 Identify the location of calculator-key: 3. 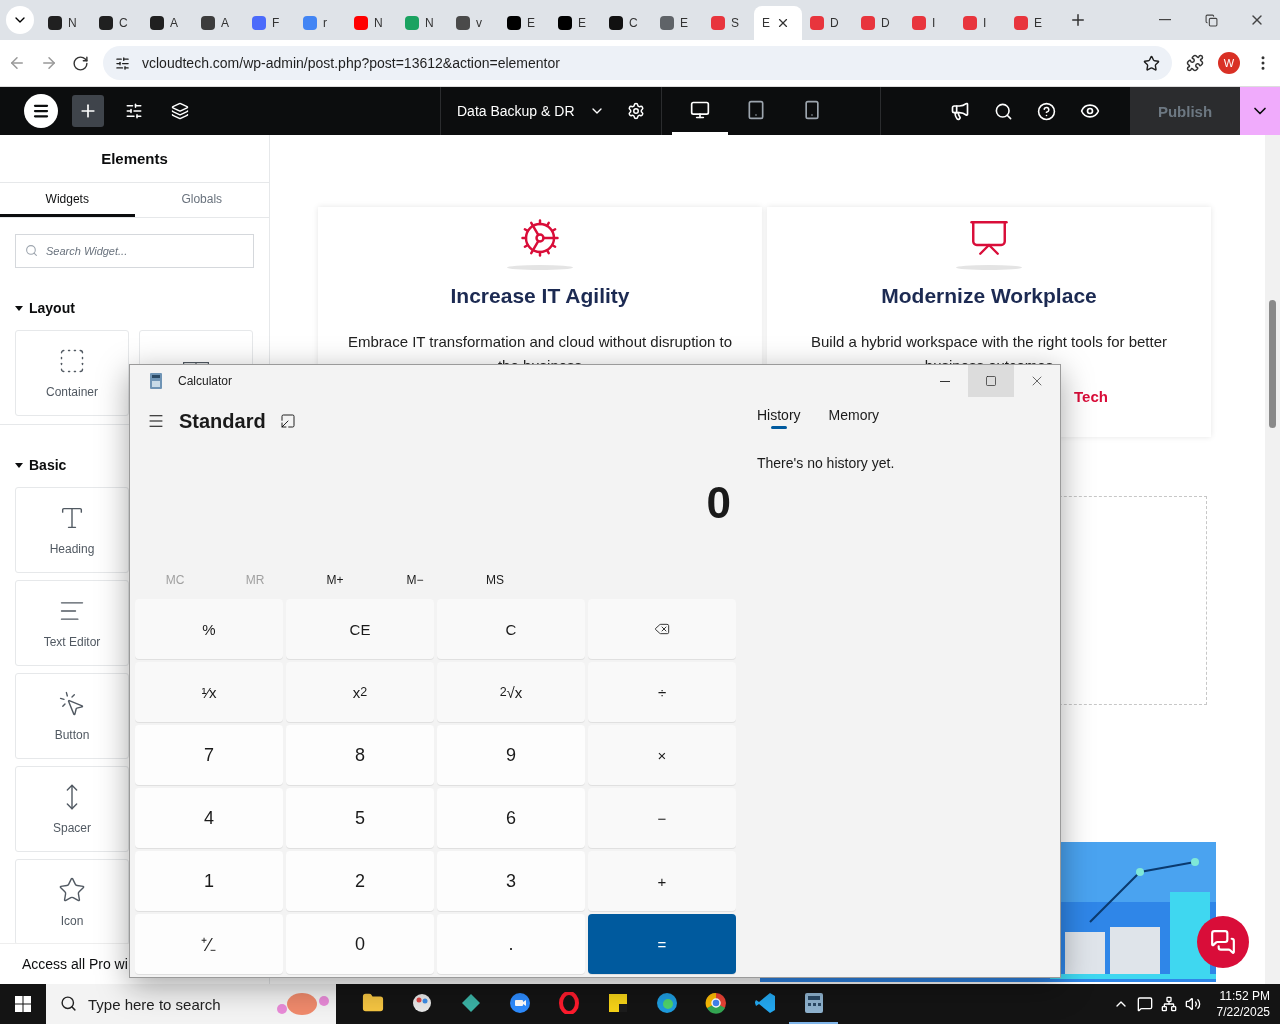
(511, 881).